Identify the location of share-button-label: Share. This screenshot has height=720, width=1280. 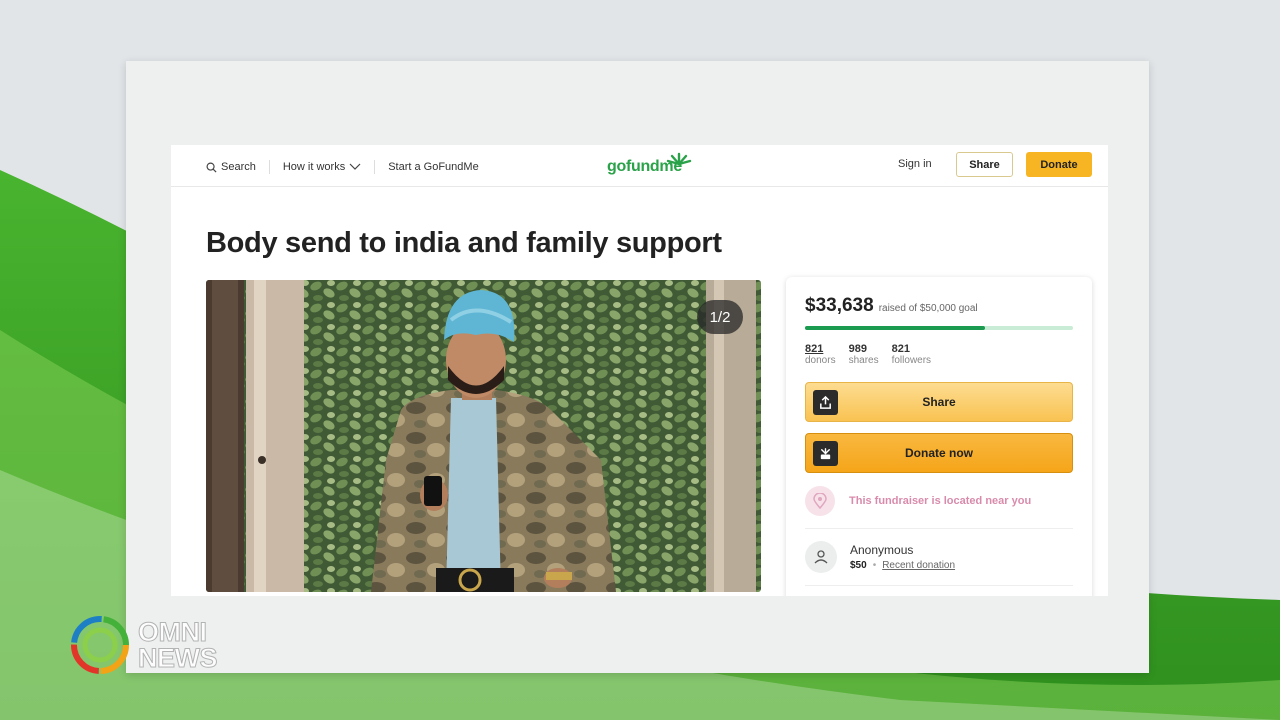
(939, 402).